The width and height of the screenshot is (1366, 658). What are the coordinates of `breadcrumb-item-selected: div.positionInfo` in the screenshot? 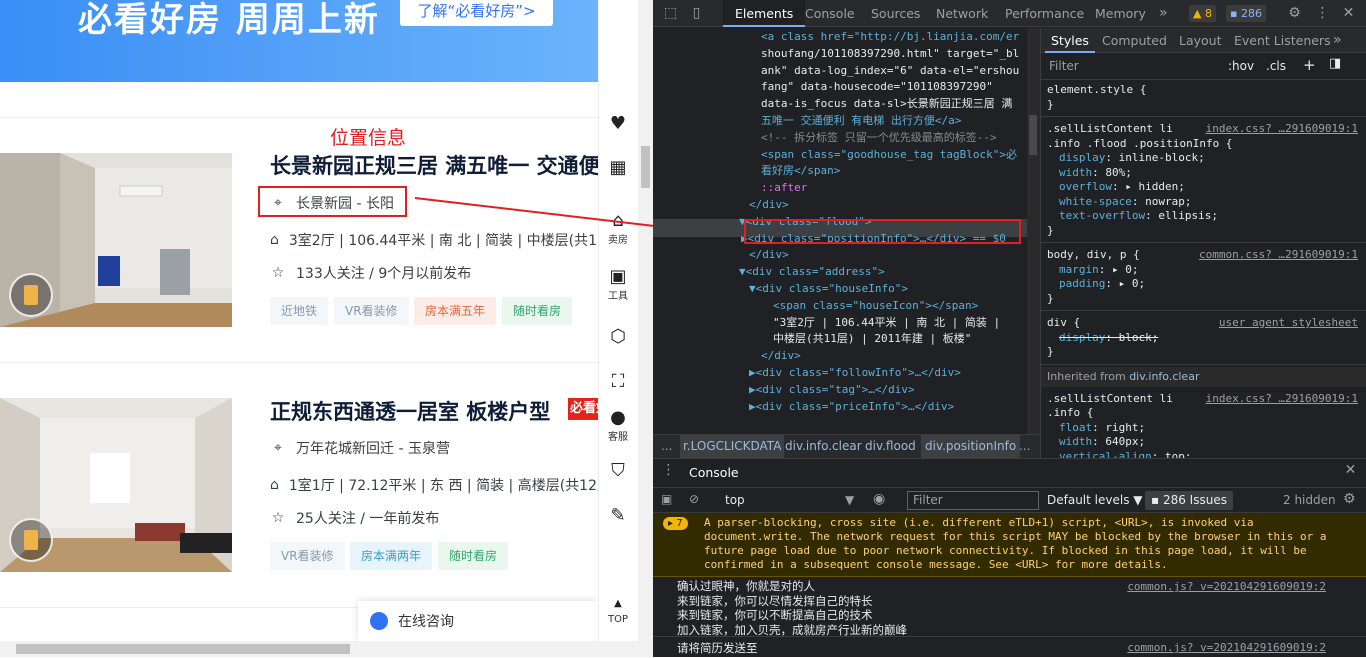 It's located at (971, 446).